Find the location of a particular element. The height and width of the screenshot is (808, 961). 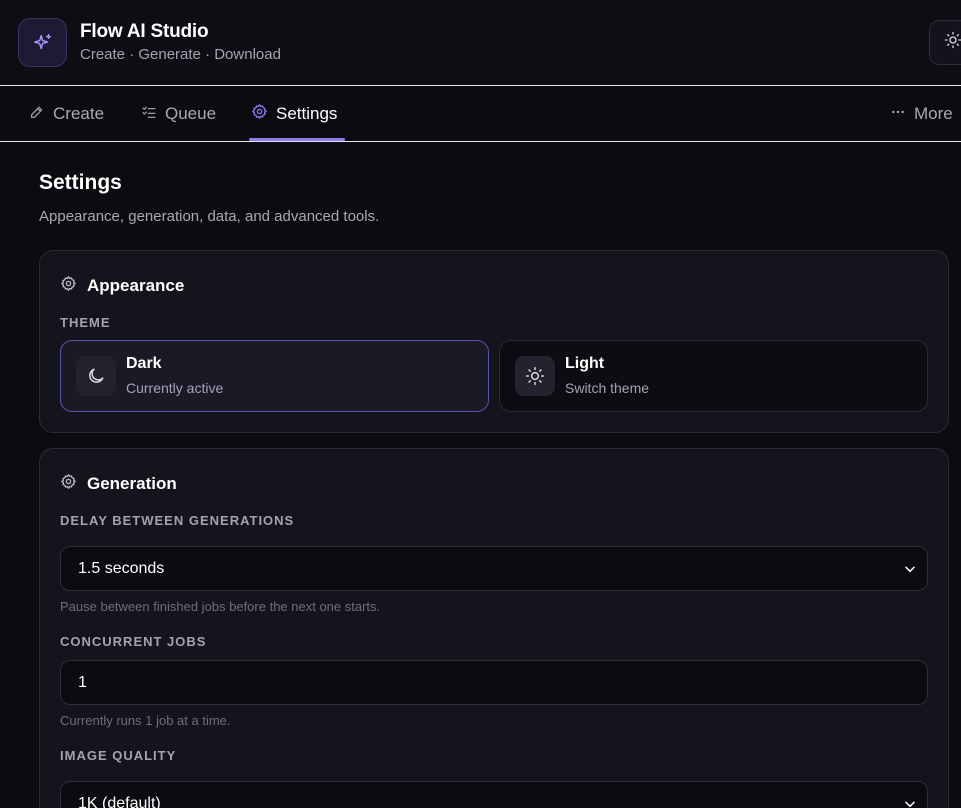

tab-label: Create is located at coordinates (79, 113).